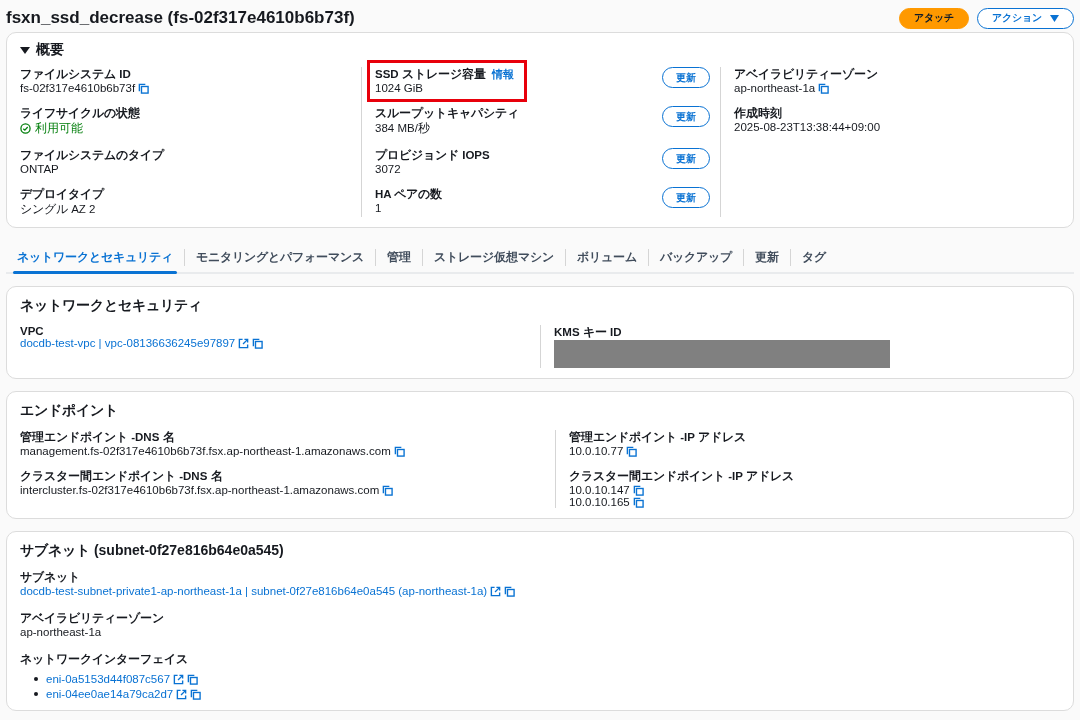  Describe the element at coordinates (657, 437) in the screenshot. I see `field-label: 管理エンドポイント -IP アドレス` at that location.